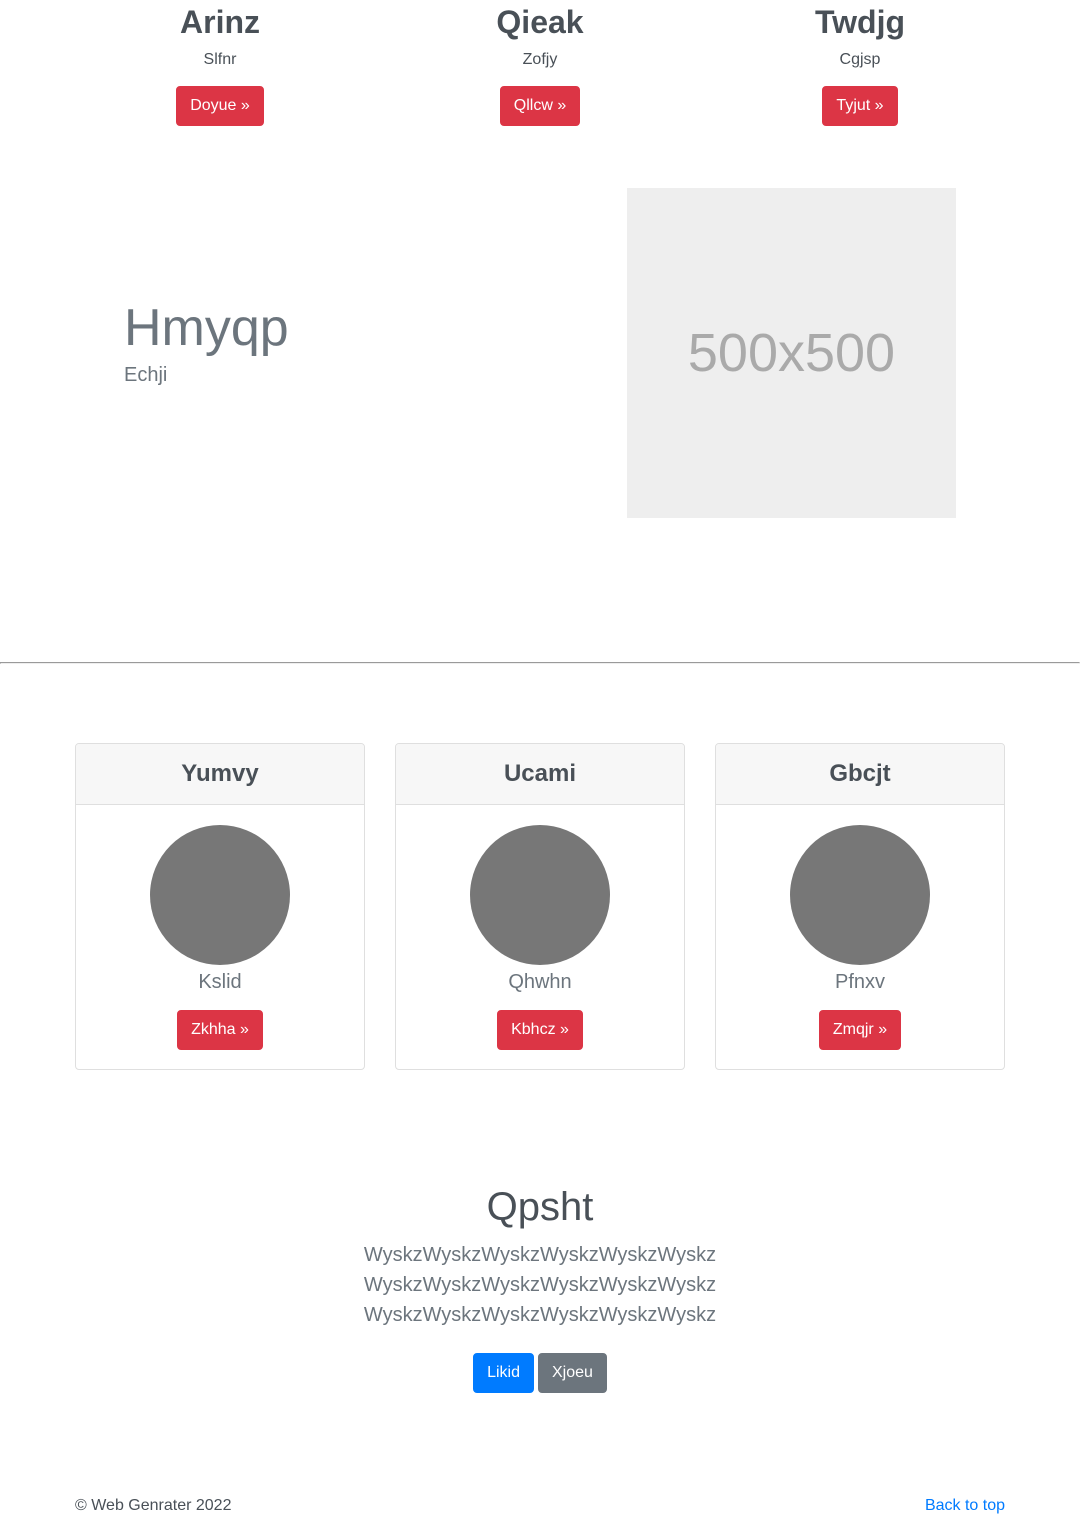 This screenshot has height=1518, width=1080. What do you see at coordinates (220, 75) in the screenshot?
I see `top-column: Arinz Slfnr Doyue »` at bounding box center [220, 75].